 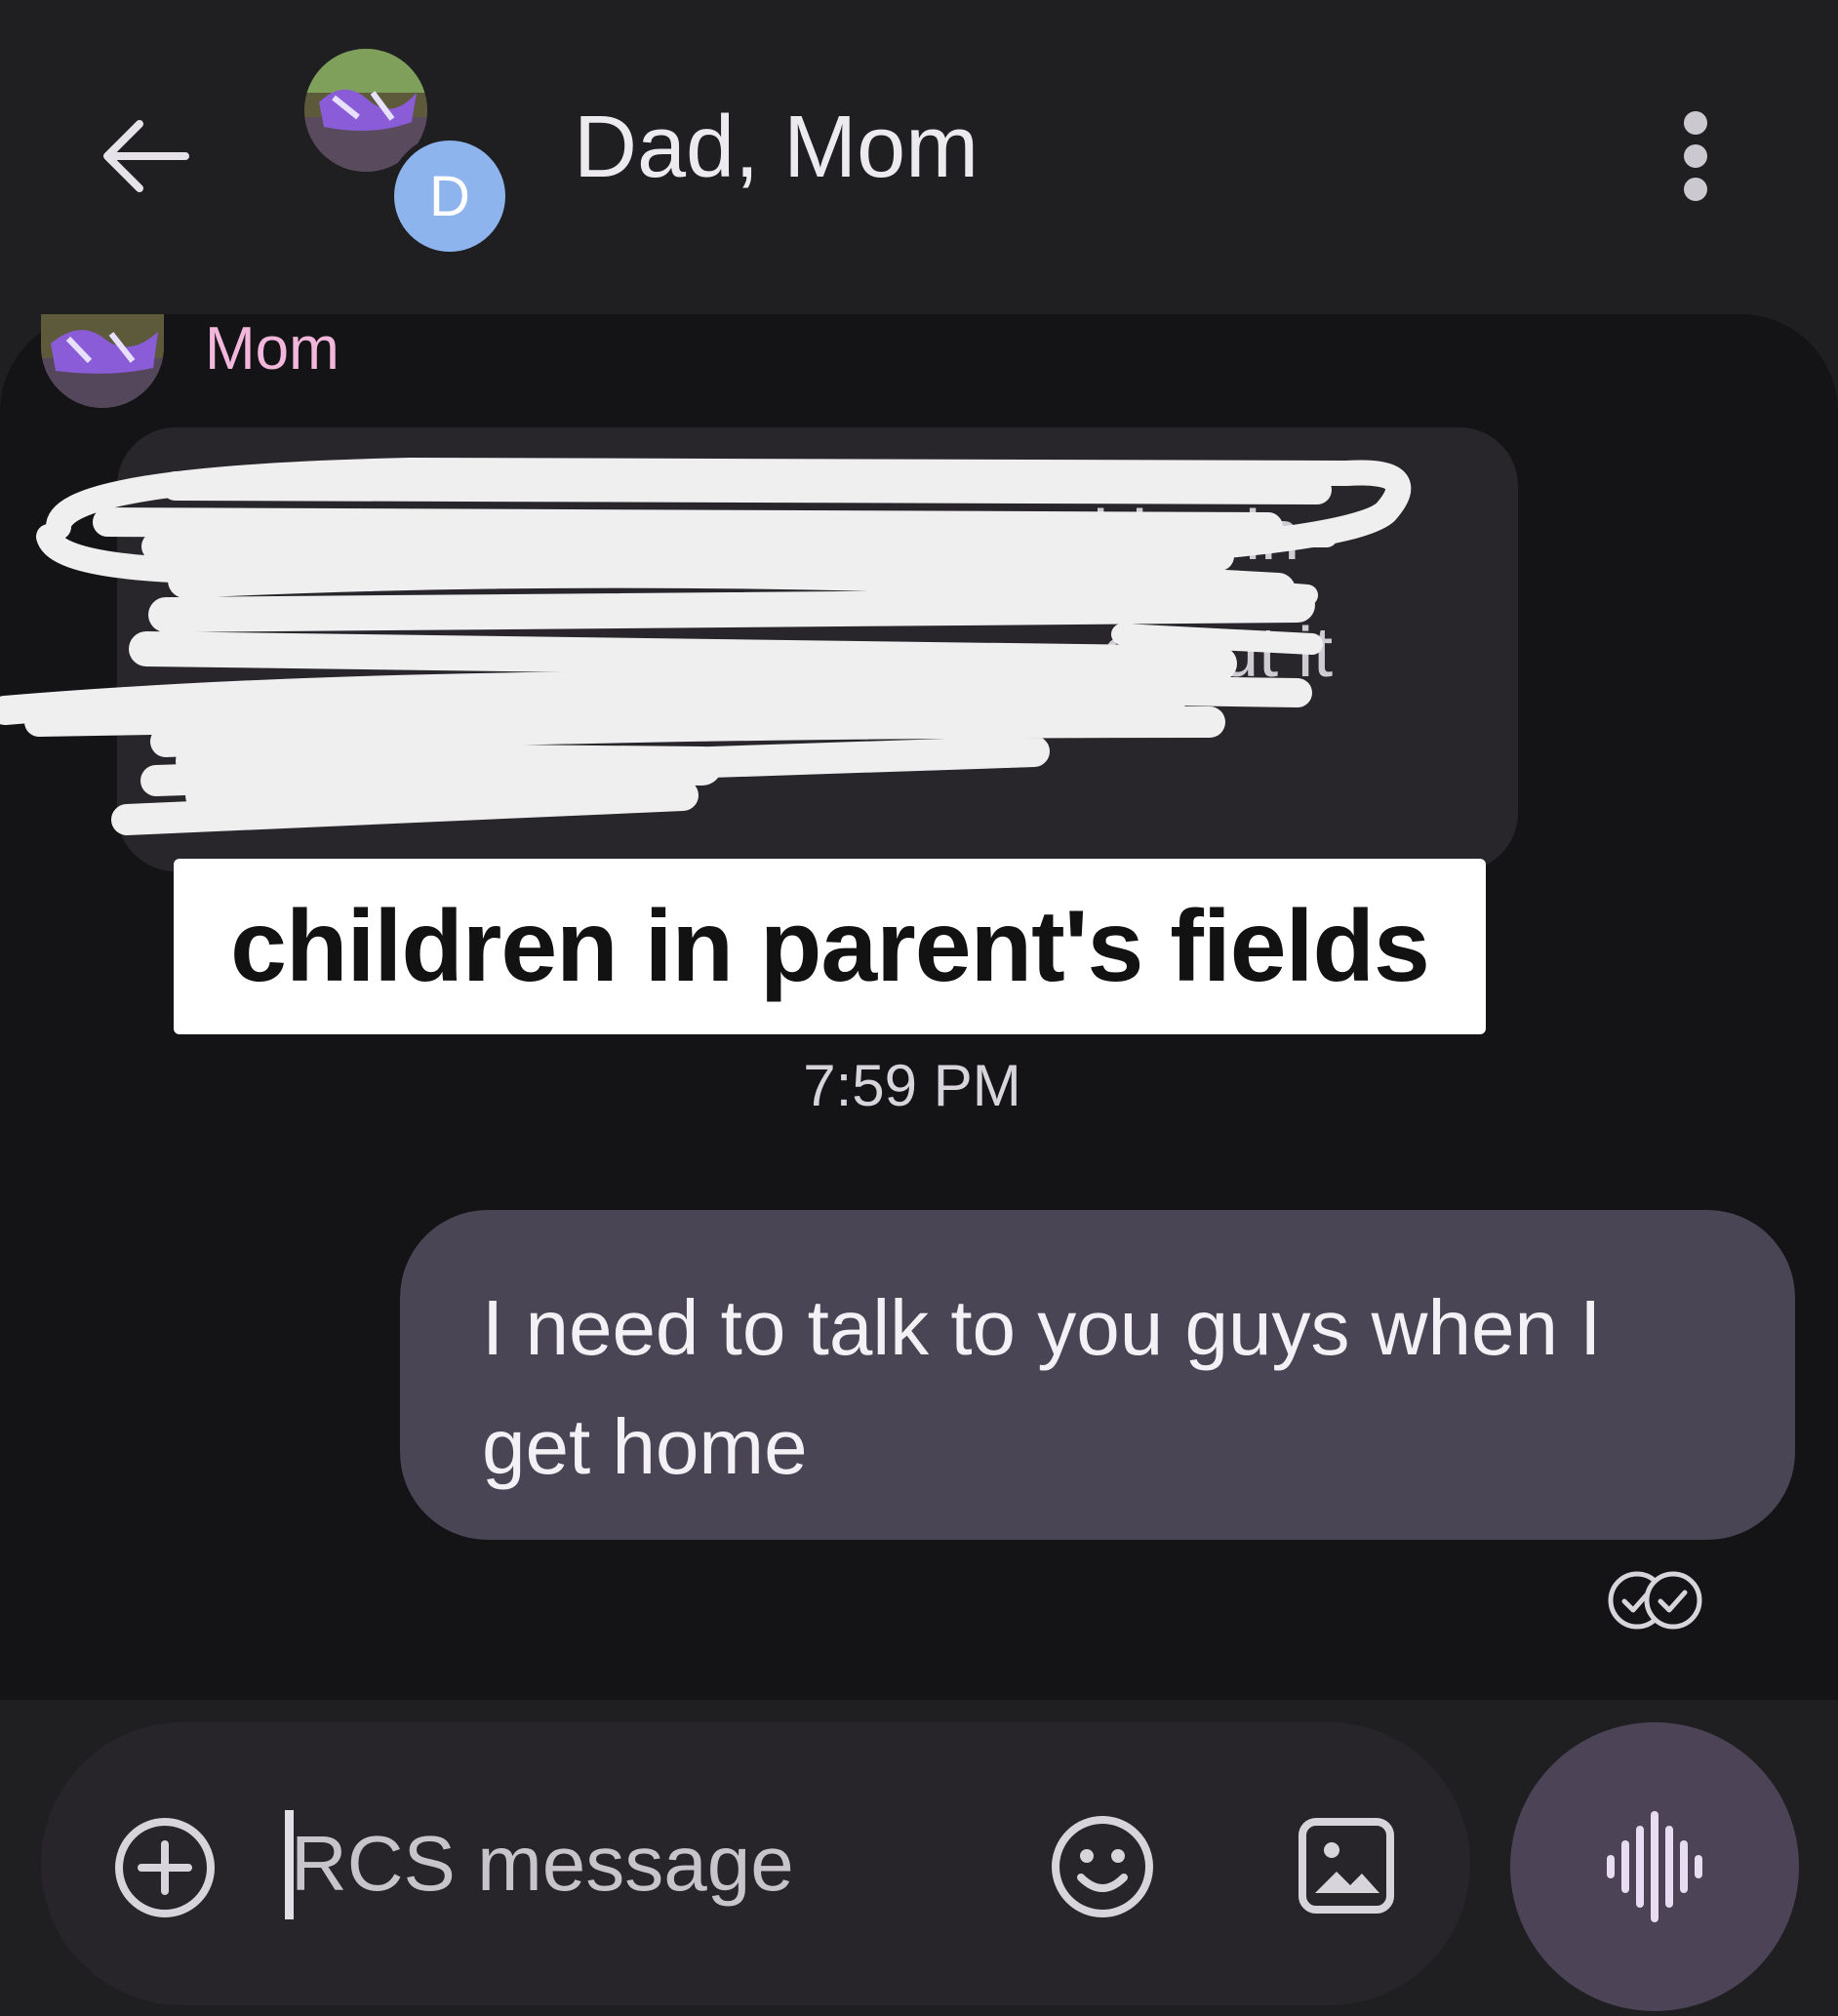 I want to click on redaction-scribble, so click(x=706, y=646).